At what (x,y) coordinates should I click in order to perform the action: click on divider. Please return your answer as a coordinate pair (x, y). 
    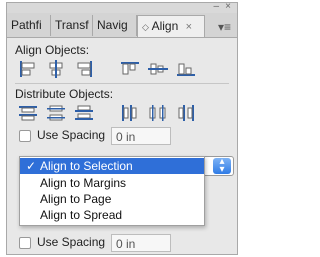
    Looking at the image, I should click on (122, 83).